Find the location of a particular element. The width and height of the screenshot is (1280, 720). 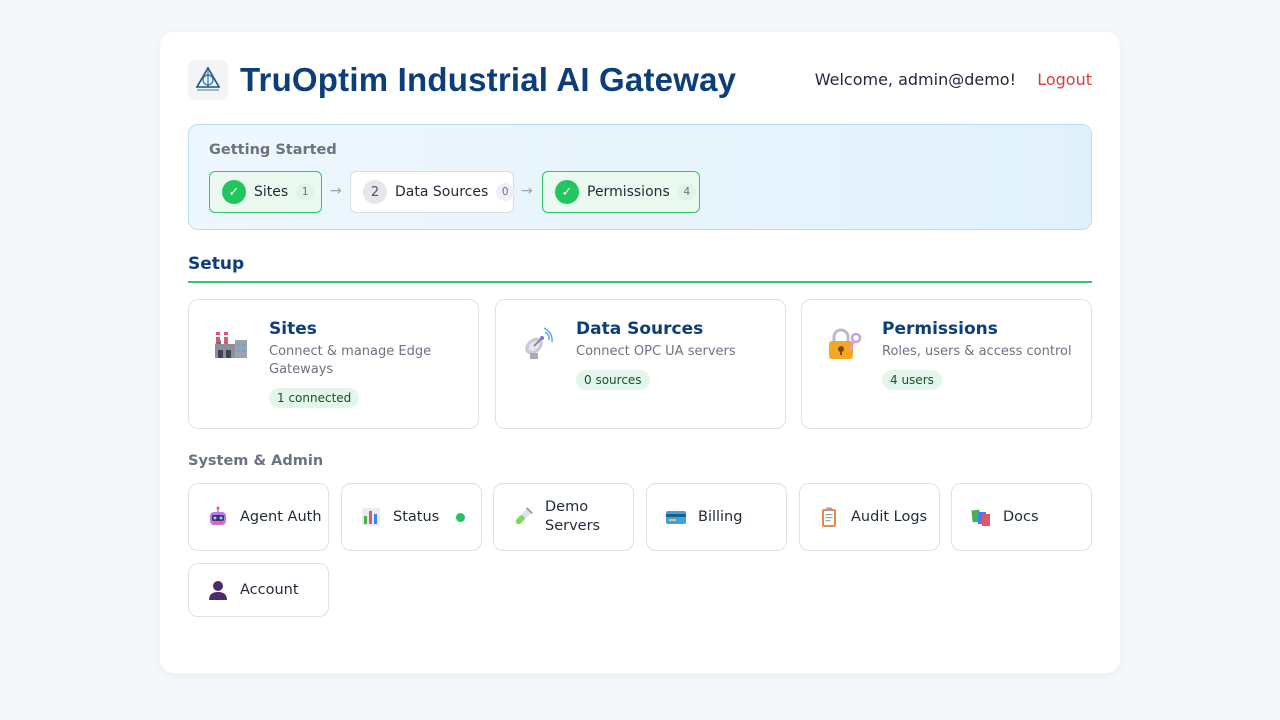

step-count: 4 is located at coordinates (686, 192).